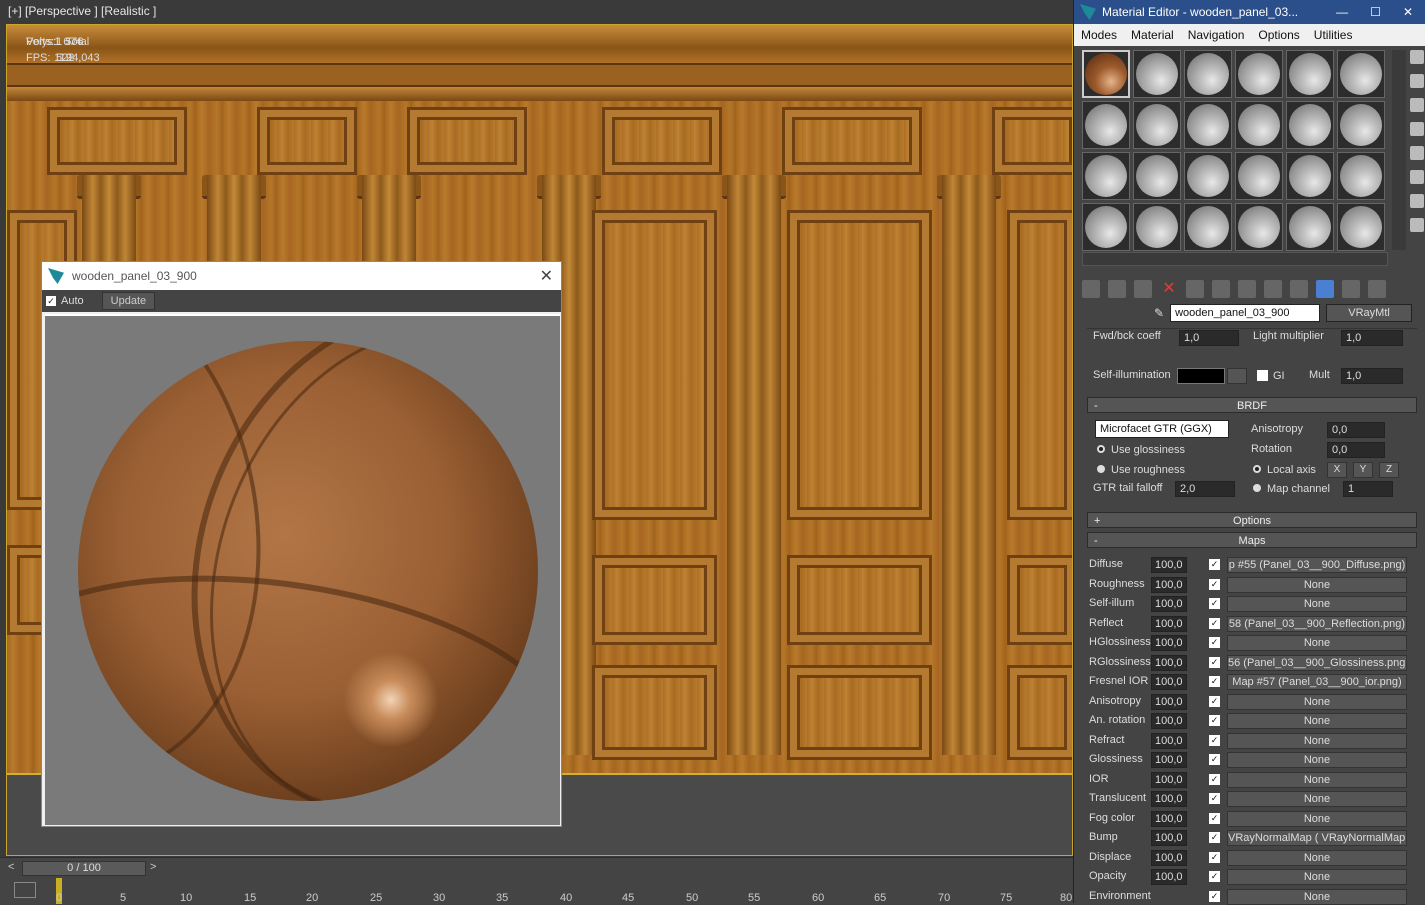 The height and width of the screenshot is (905, 1425). What do you see at coordinates (1351, 289) in the screenshot?
I see `go-to-parent-icon` at bounding box center [1351, 289].